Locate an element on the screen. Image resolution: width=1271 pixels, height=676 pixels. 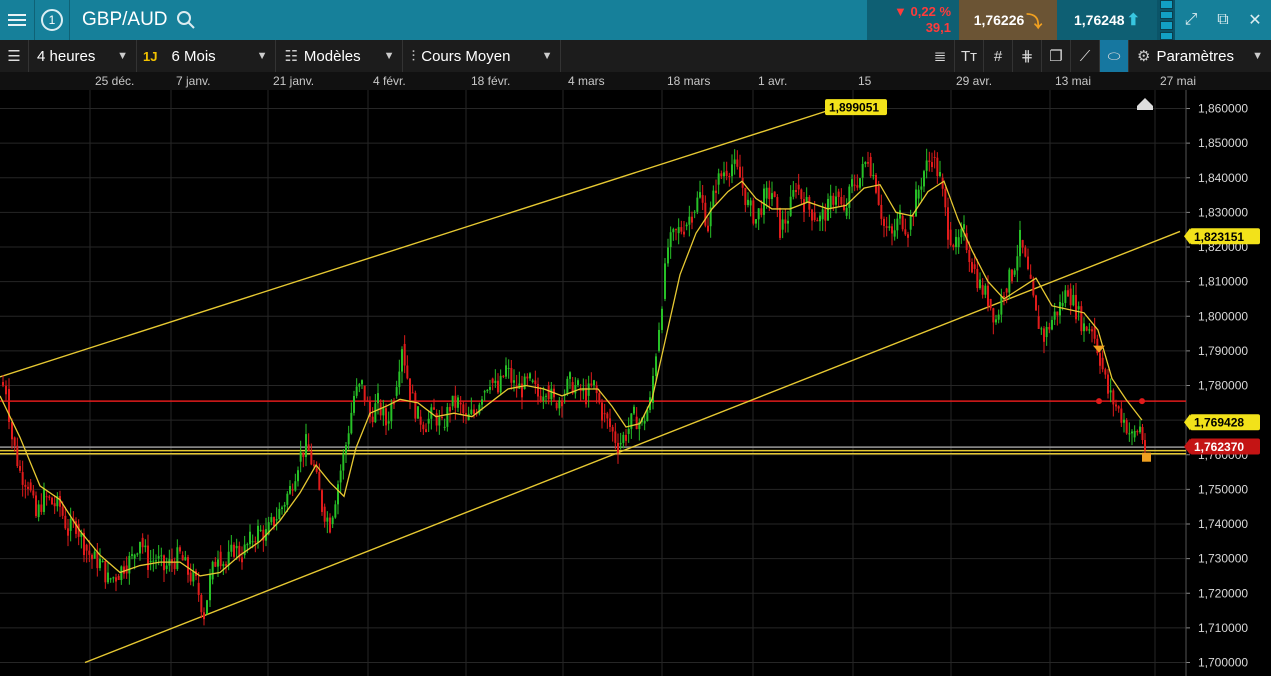
price-tick-label: 1,730000 is located at coordinates (1223, 559).